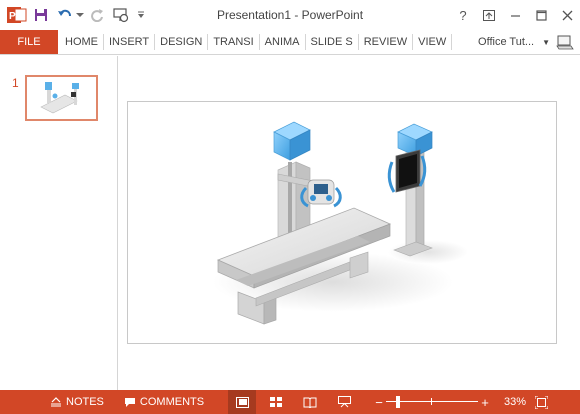 The height and width of the screenshot is (414, 580). I want to click on window-controls: ?, so click(515, 15).